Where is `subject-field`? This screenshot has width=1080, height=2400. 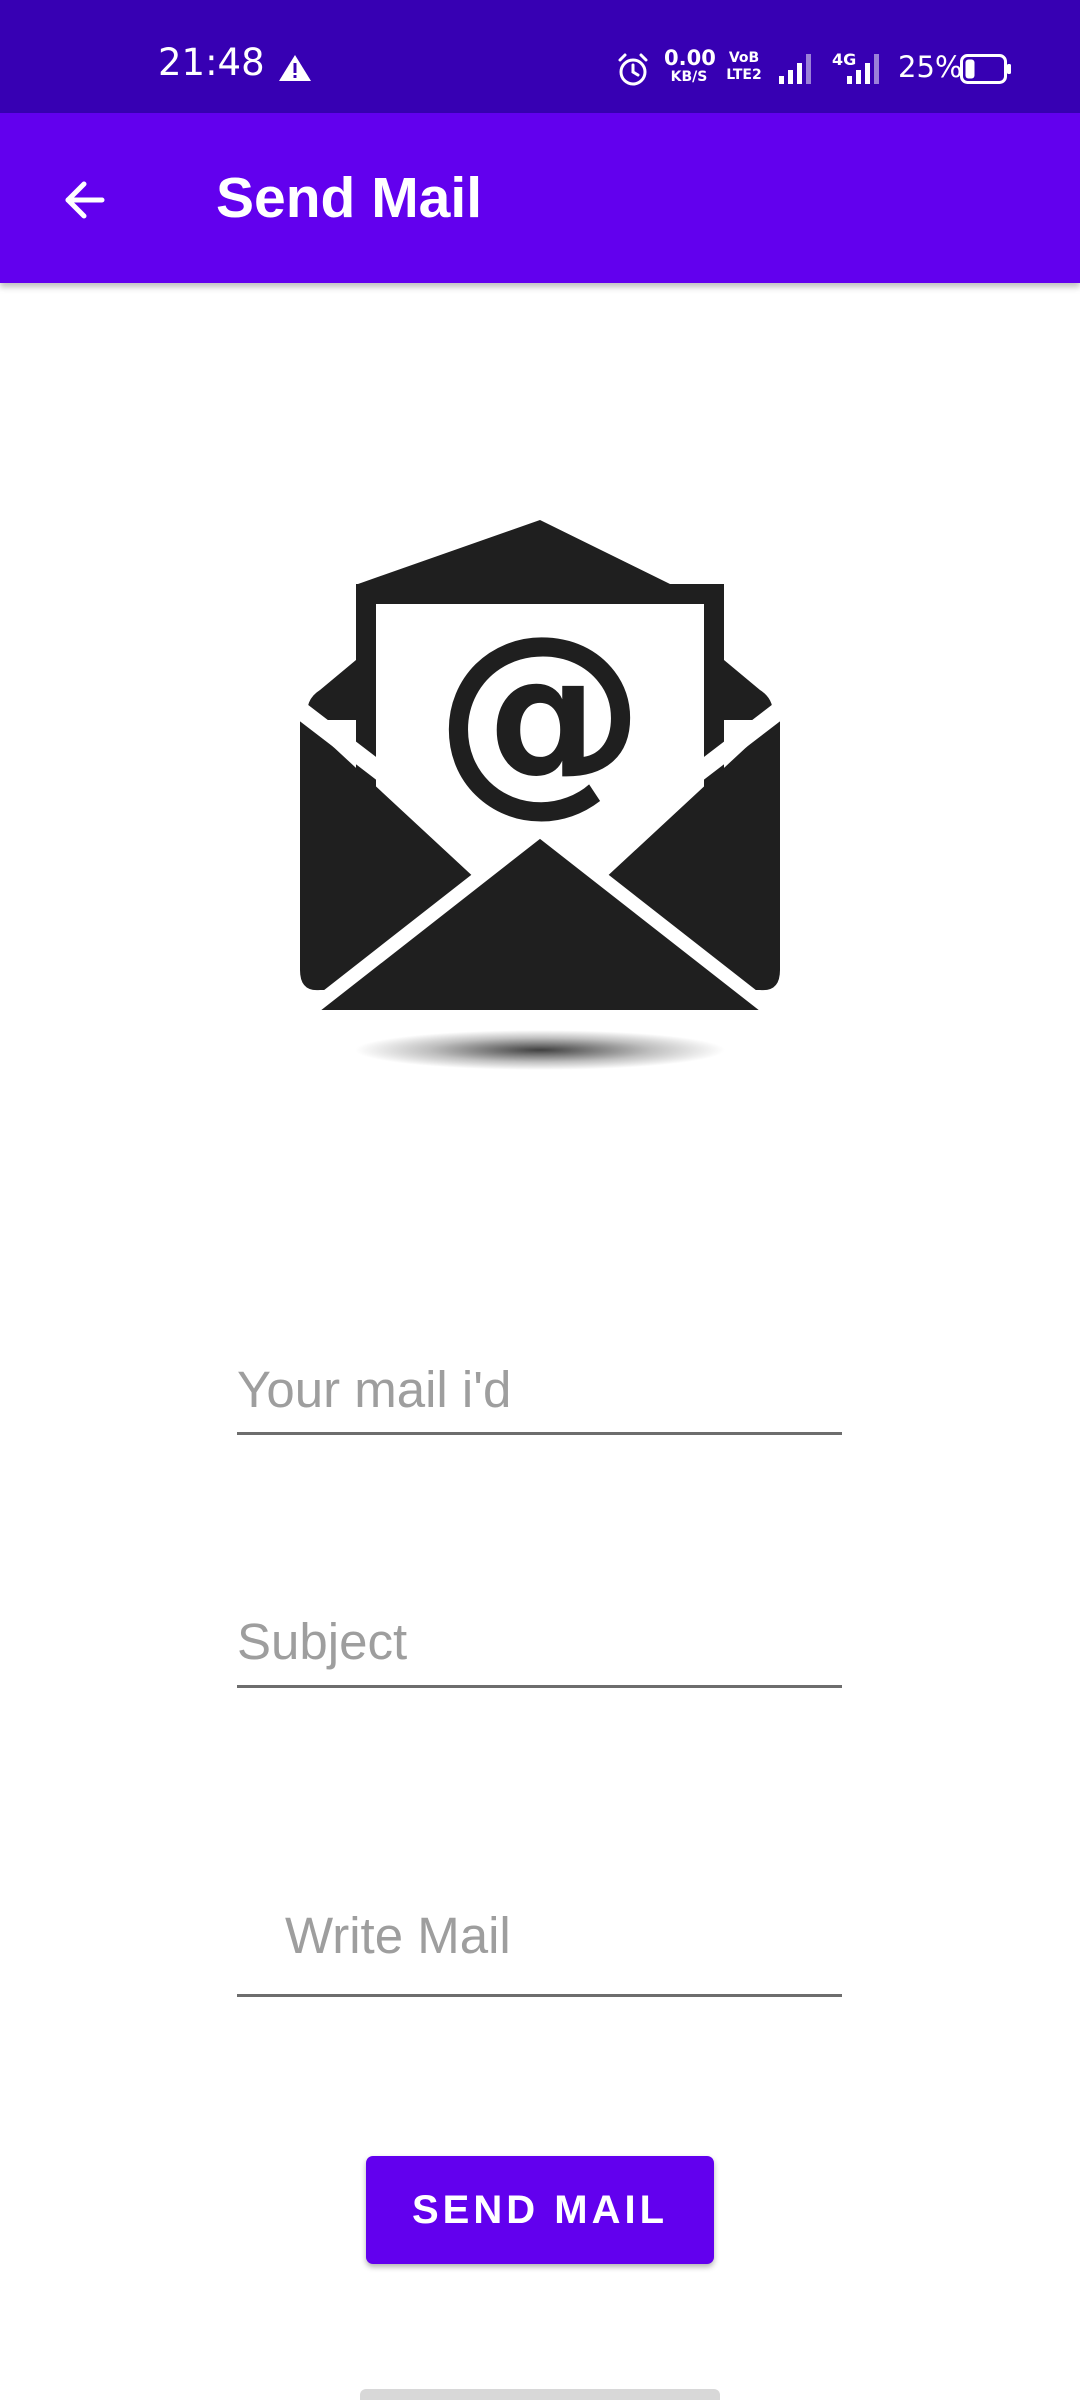
subject-field is located at coordinates (539, 1650).